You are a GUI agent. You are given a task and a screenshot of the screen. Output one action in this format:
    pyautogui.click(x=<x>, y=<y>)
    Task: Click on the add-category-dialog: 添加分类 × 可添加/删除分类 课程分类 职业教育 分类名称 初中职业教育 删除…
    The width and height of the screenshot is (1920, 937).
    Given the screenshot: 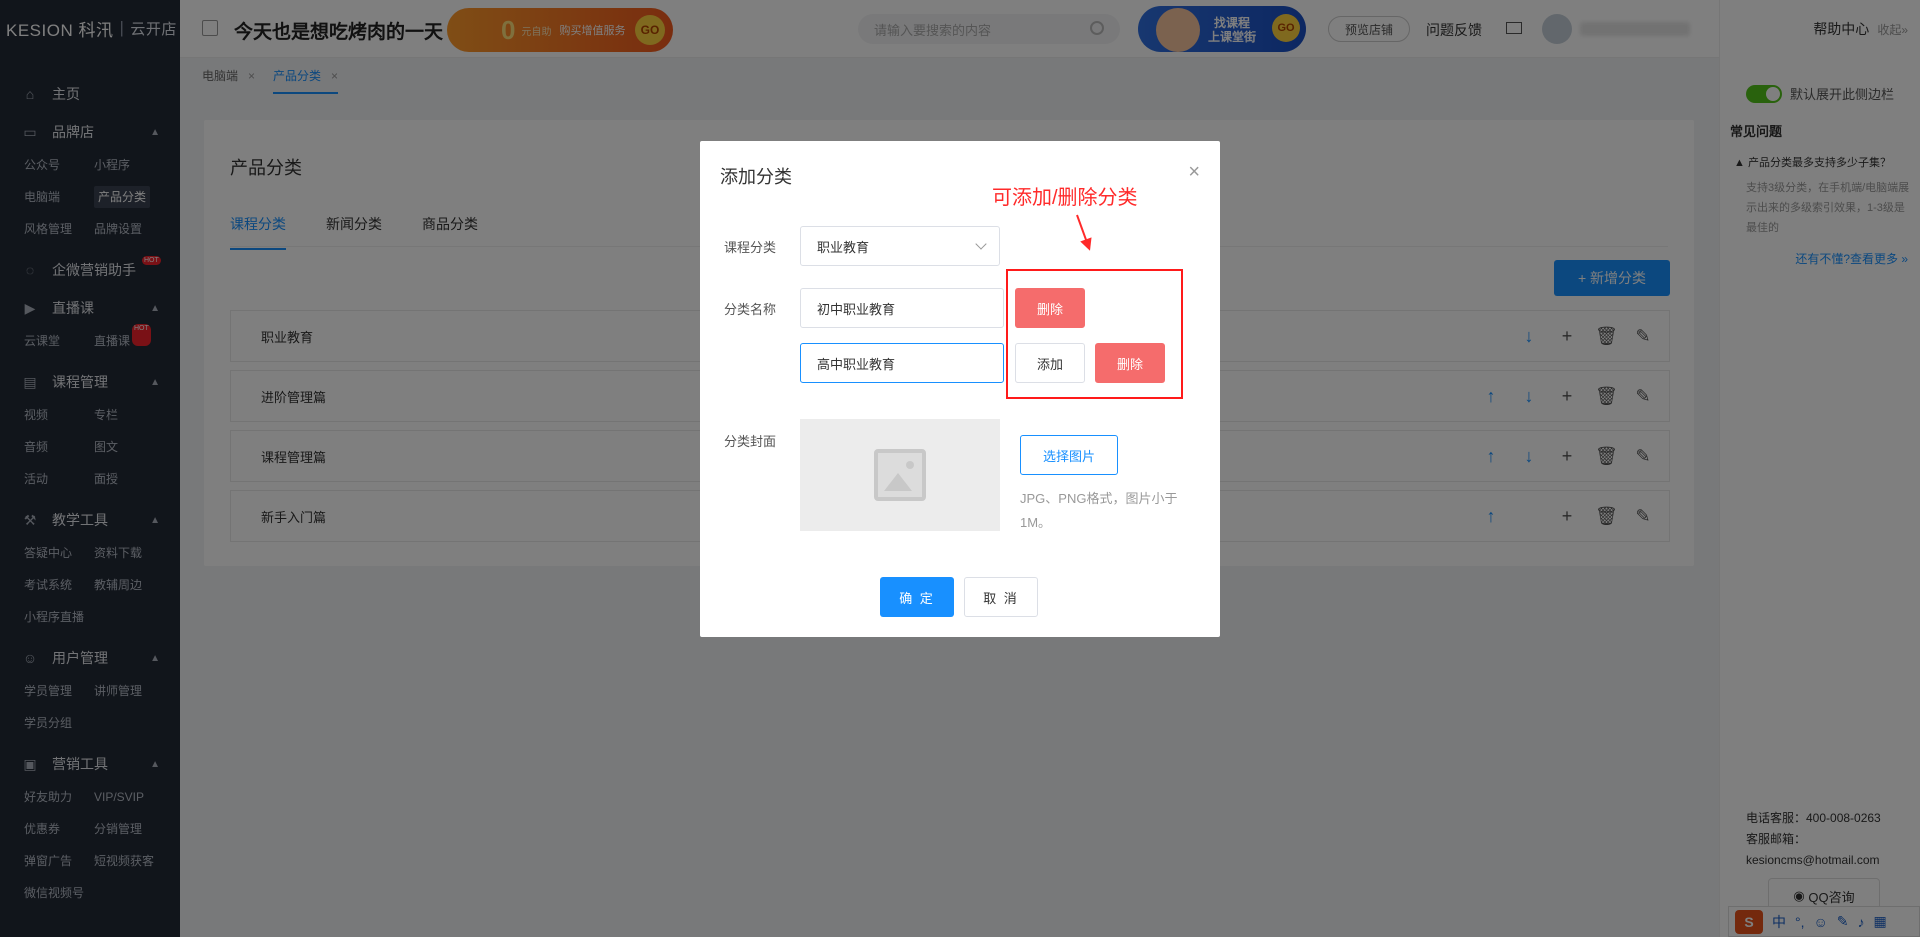 What is the action you would take?
    pyautogui.click(x=960, y=389)
    